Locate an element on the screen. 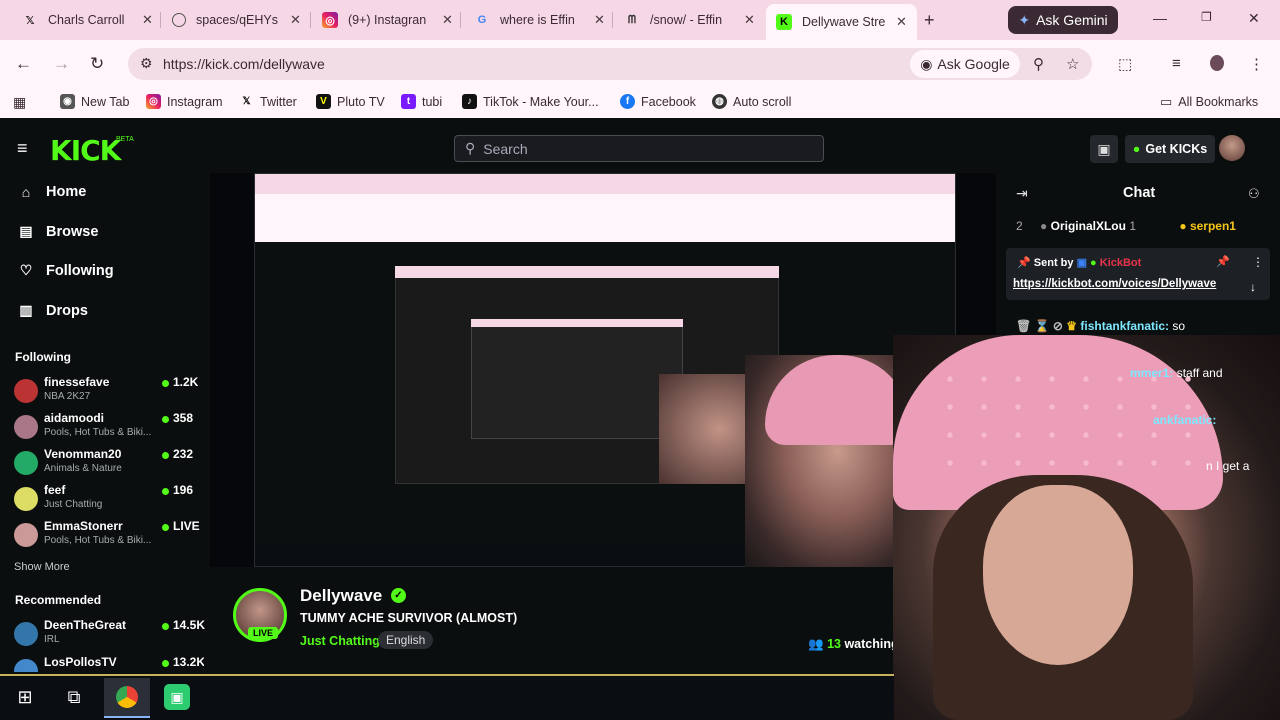 The width and height of the screenshot is (1280, 720). ask-gemini-button: ✦ Ask Gemini is located at coordinates (1063, 20).